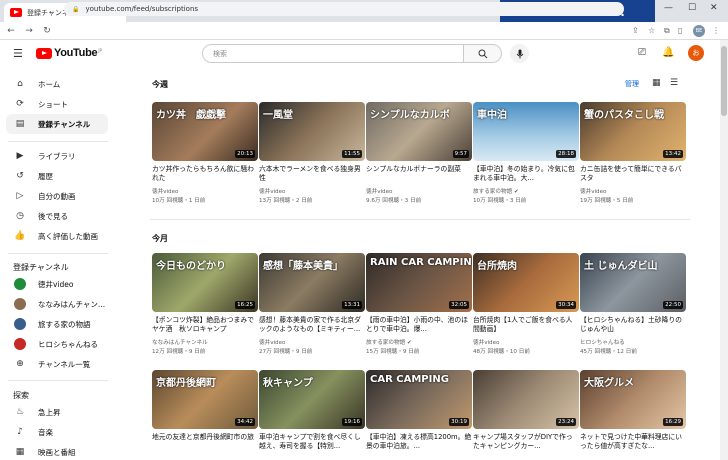 Image resolution: width=728 pixels, height=460 pixels. I want to click on page-scrollbar, so click(724, 250).